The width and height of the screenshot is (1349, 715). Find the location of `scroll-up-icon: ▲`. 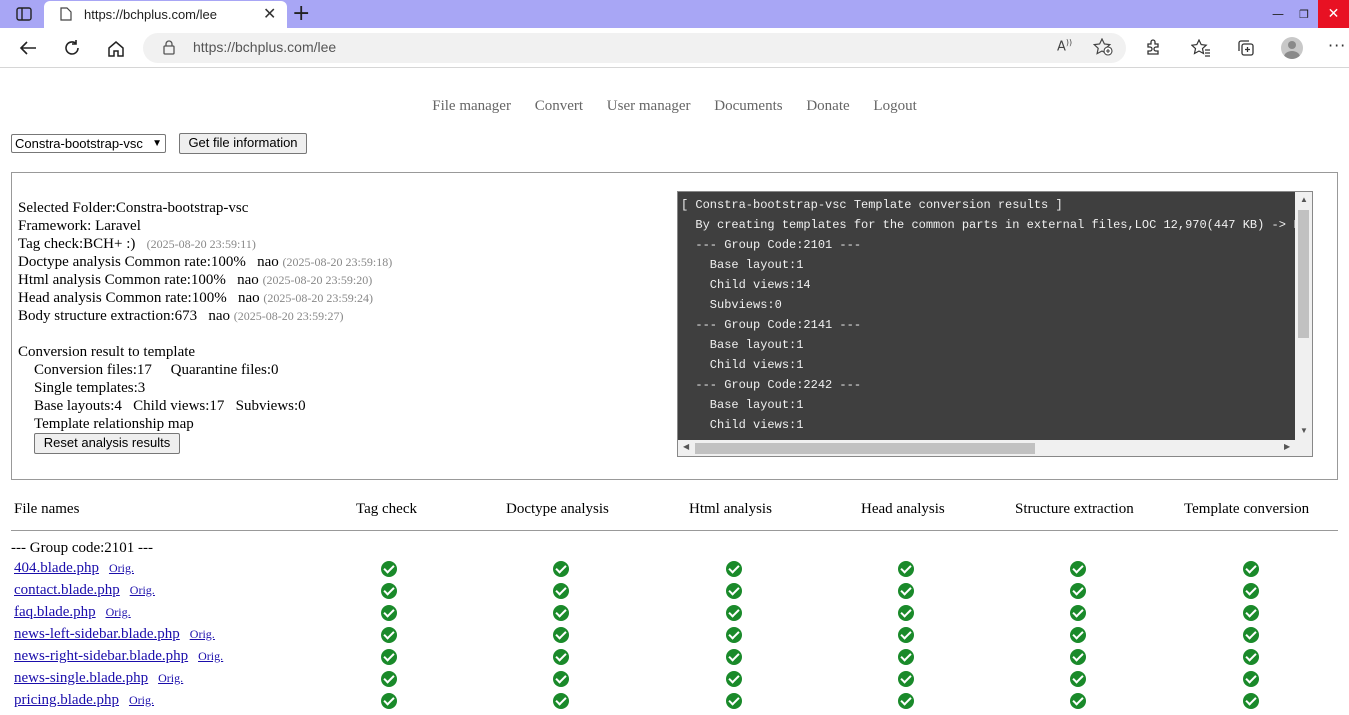

scroll-up-icon: ▲ is located at coordinates (1304, 199).